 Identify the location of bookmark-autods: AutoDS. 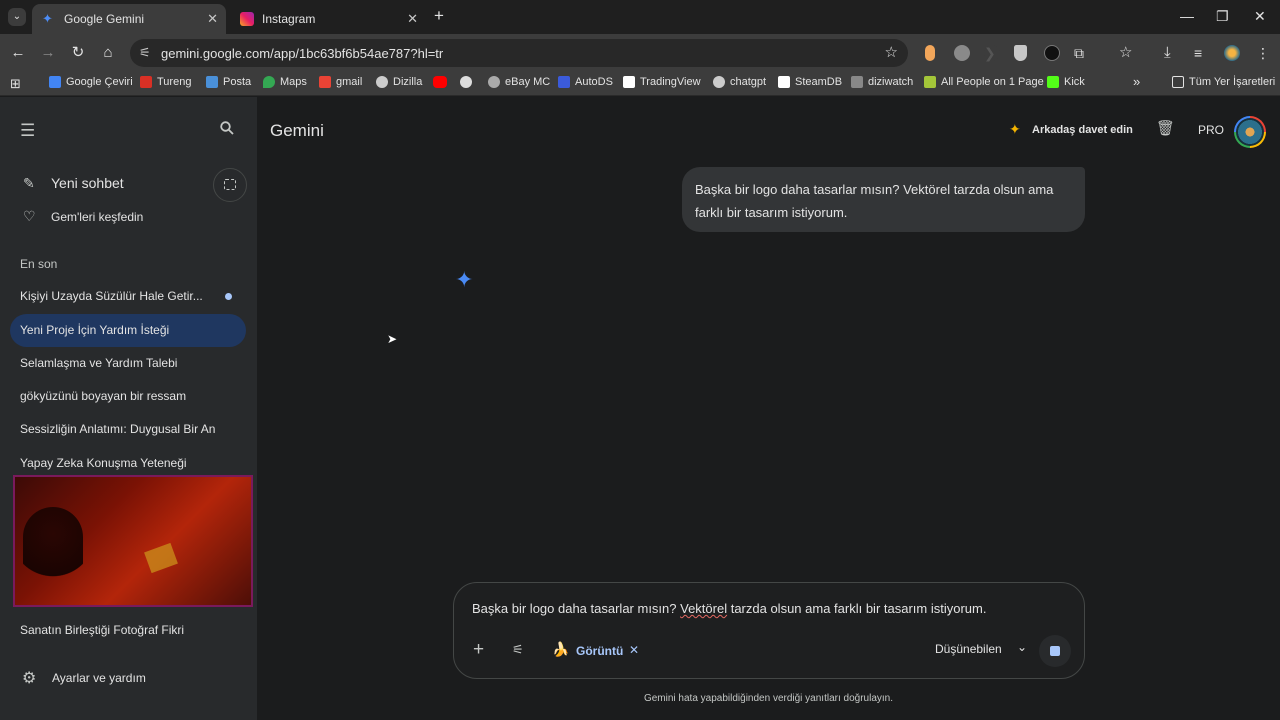
(585, 82).